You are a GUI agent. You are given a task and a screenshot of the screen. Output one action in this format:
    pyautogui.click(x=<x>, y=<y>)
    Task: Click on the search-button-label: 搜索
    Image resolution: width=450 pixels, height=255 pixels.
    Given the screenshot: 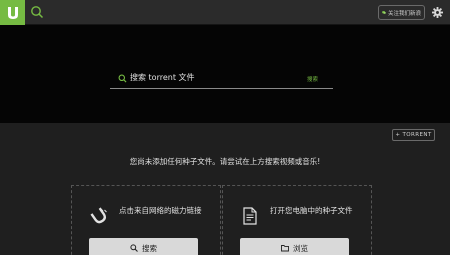 What is the action you would take?
    pyautogui.click(x=149, y=248)
    